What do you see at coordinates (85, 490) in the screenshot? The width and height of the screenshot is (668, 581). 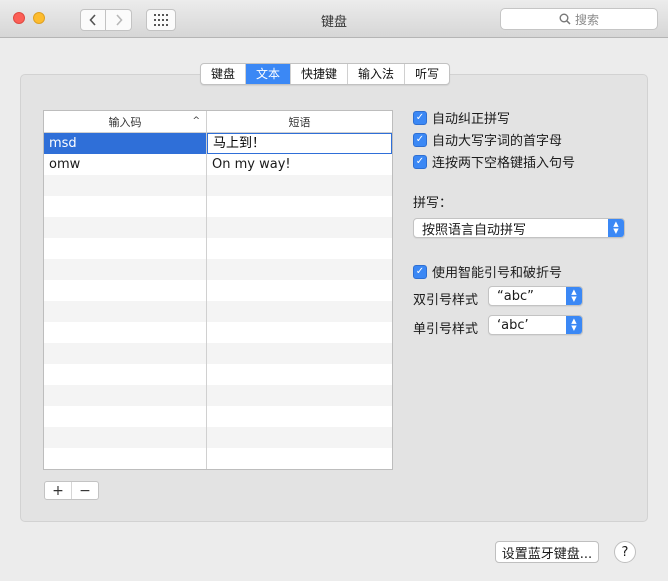 I see `remove-button: −` at bounding box center [85, 490].